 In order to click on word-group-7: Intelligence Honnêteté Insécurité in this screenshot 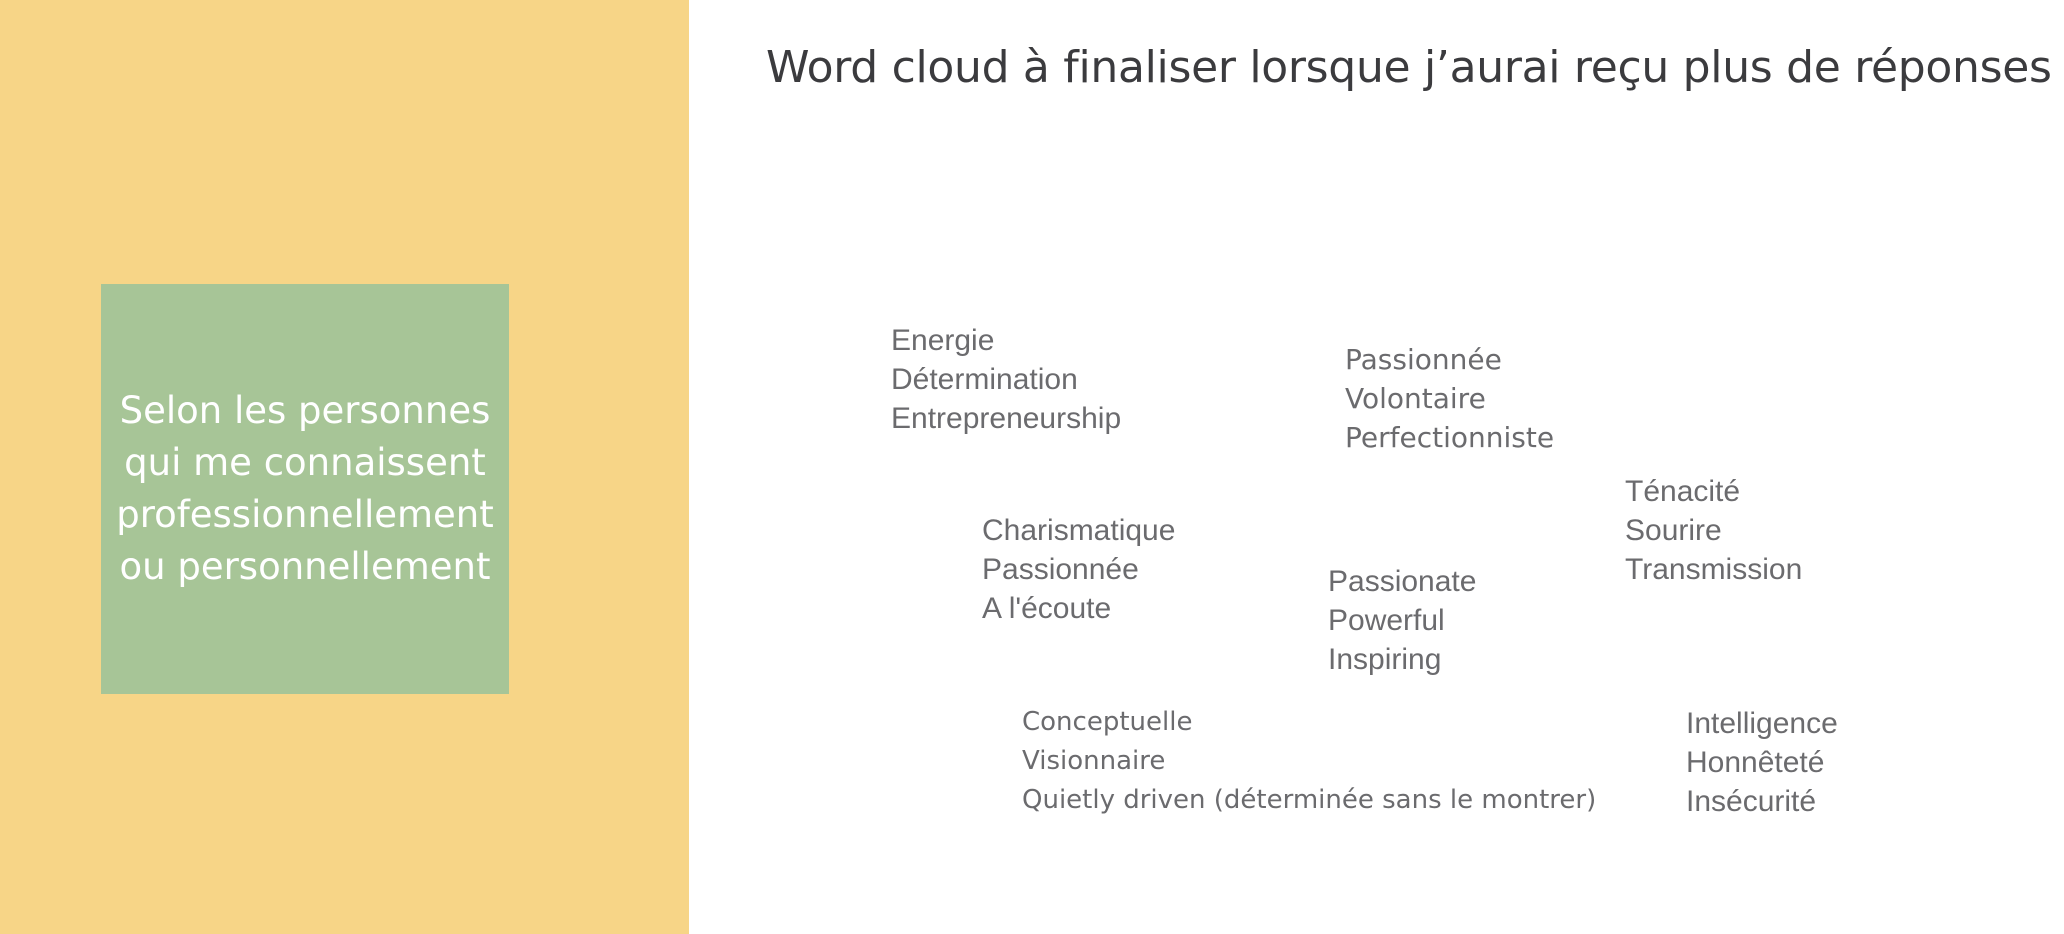, I will do `click(1762, 762)`.